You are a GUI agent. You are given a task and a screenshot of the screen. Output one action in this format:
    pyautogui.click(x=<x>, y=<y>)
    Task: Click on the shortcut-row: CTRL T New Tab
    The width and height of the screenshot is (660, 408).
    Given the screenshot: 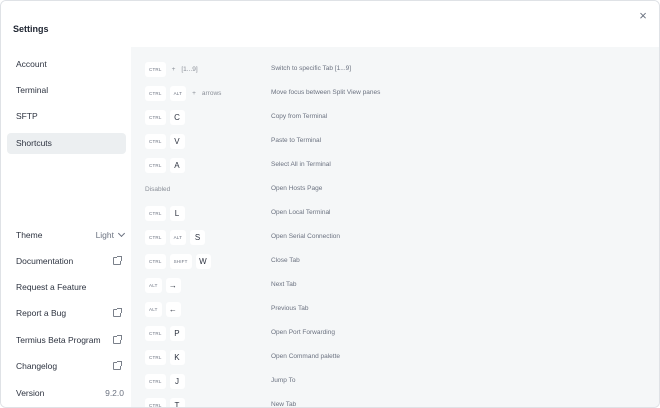 What is the action you would take?
    pyautogui.click(x=395, y=400)
    